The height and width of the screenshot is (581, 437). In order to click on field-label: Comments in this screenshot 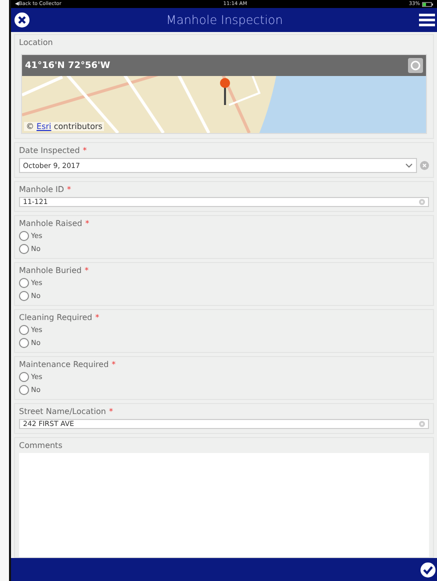, I will do `click(40, 445)`.